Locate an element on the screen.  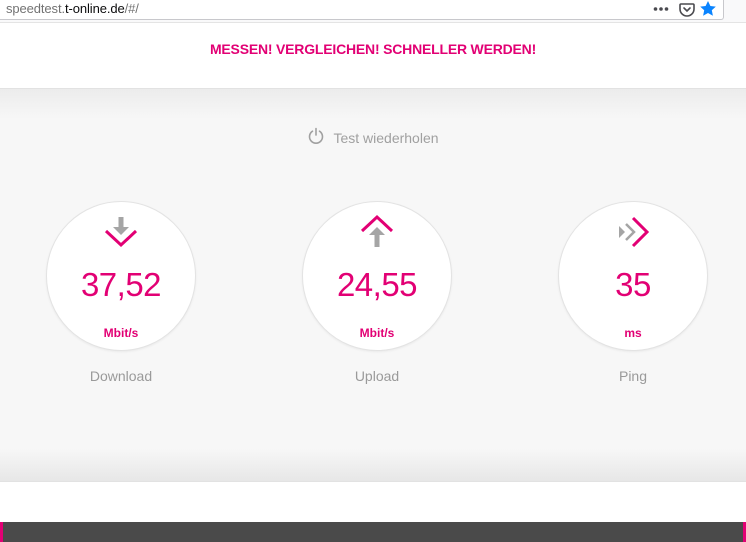
download-label: Download is located at coordinates (121, 376).